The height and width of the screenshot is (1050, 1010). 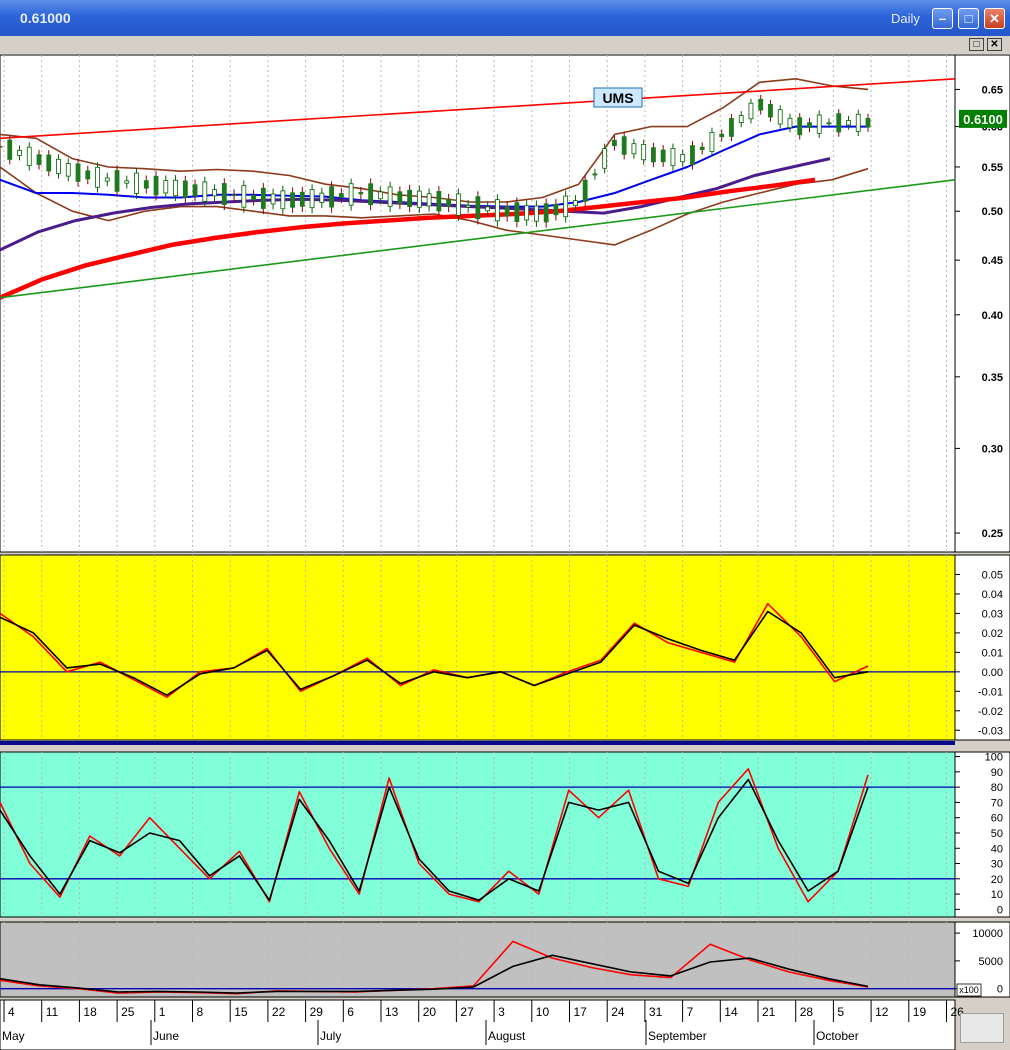 What do you see at coordinates (969, 990) in the screenshot?
I see `scale-label: x100` at bounding box center [969, 990].